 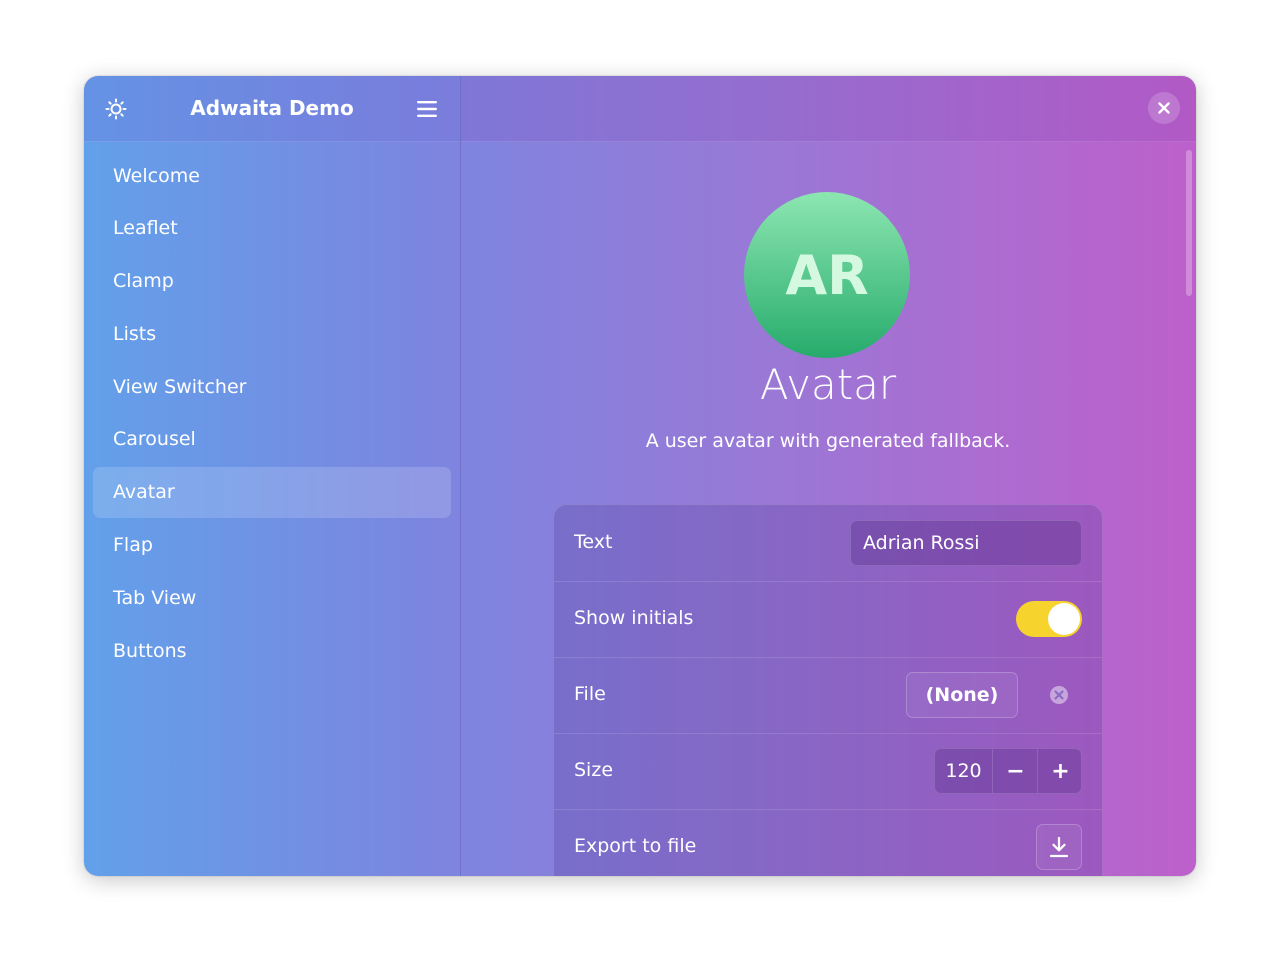 What do you see at coordinates (144, 492) in the screenshot?
I see `sidebar-item-label: Avatar` at bounding box center [144, 492].